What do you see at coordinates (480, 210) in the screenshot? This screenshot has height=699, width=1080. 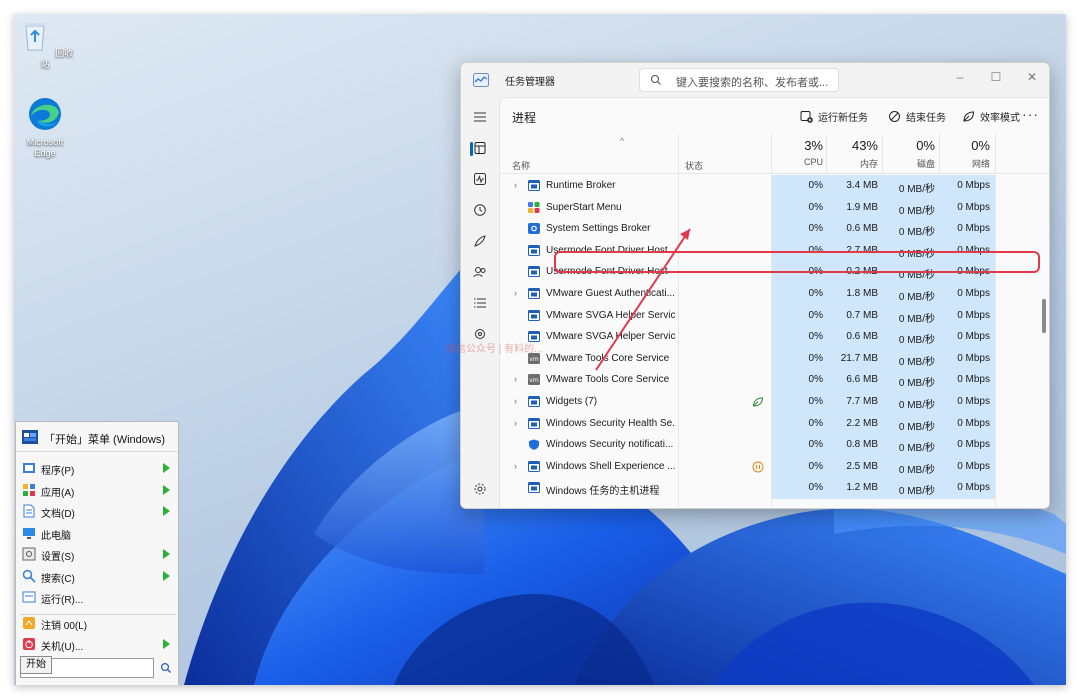 I see `nav-app-history` at bounding box center [480, 210].